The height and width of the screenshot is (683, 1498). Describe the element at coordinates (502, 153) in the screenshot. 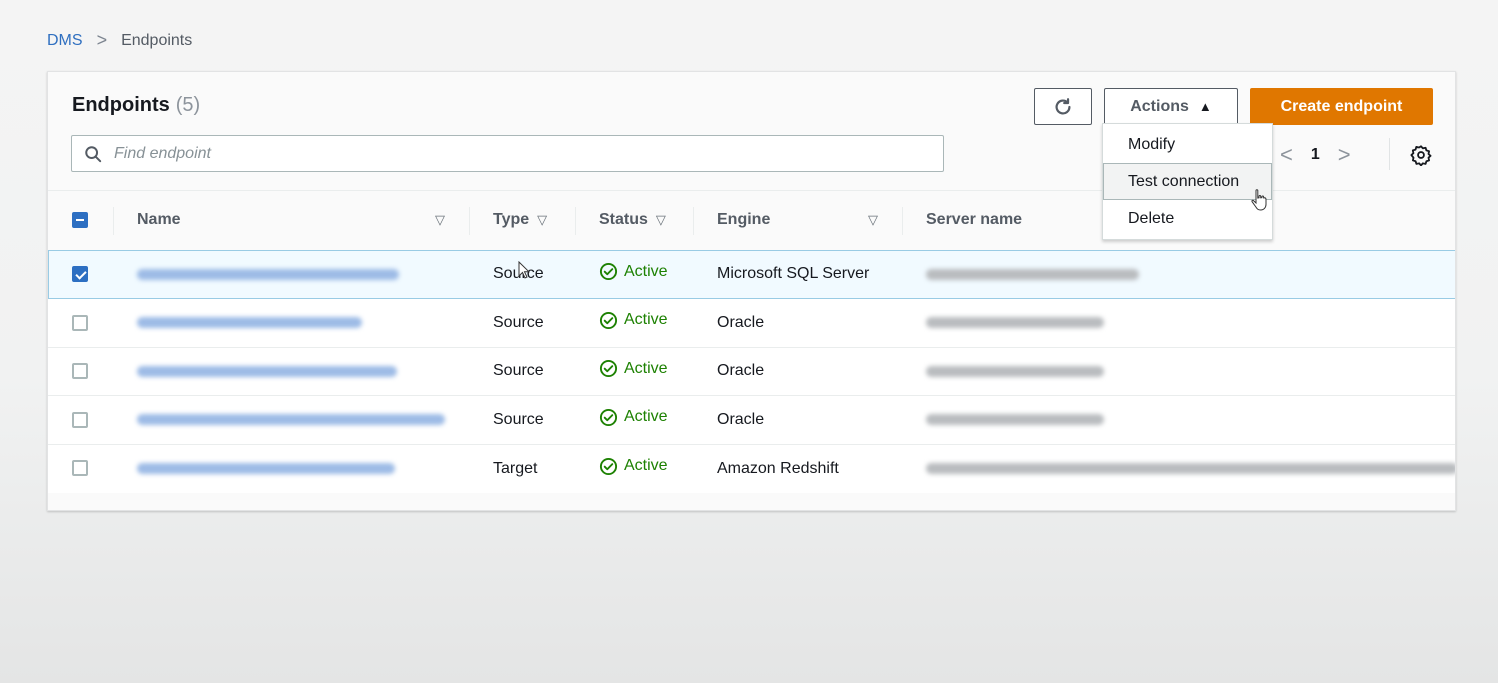

I see `search-input` at that location.